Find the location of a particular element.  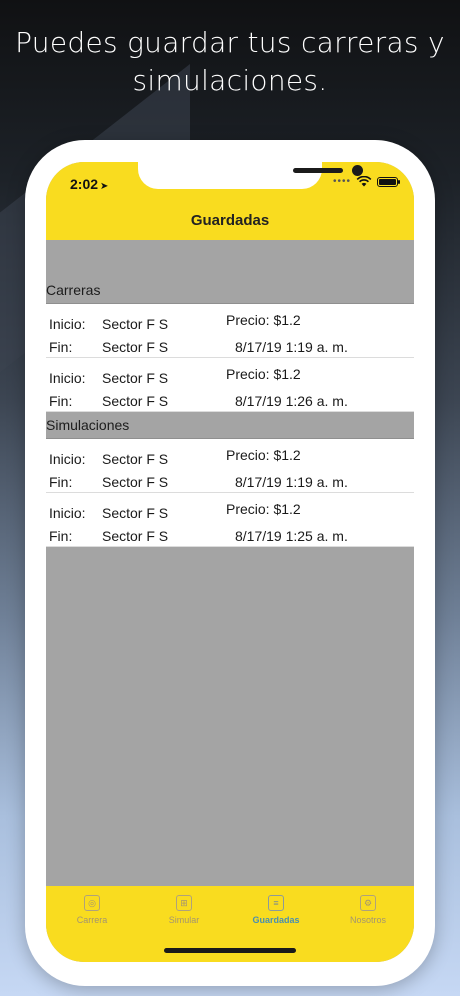

tab-label: Simular is located at coordinates (184, 920).